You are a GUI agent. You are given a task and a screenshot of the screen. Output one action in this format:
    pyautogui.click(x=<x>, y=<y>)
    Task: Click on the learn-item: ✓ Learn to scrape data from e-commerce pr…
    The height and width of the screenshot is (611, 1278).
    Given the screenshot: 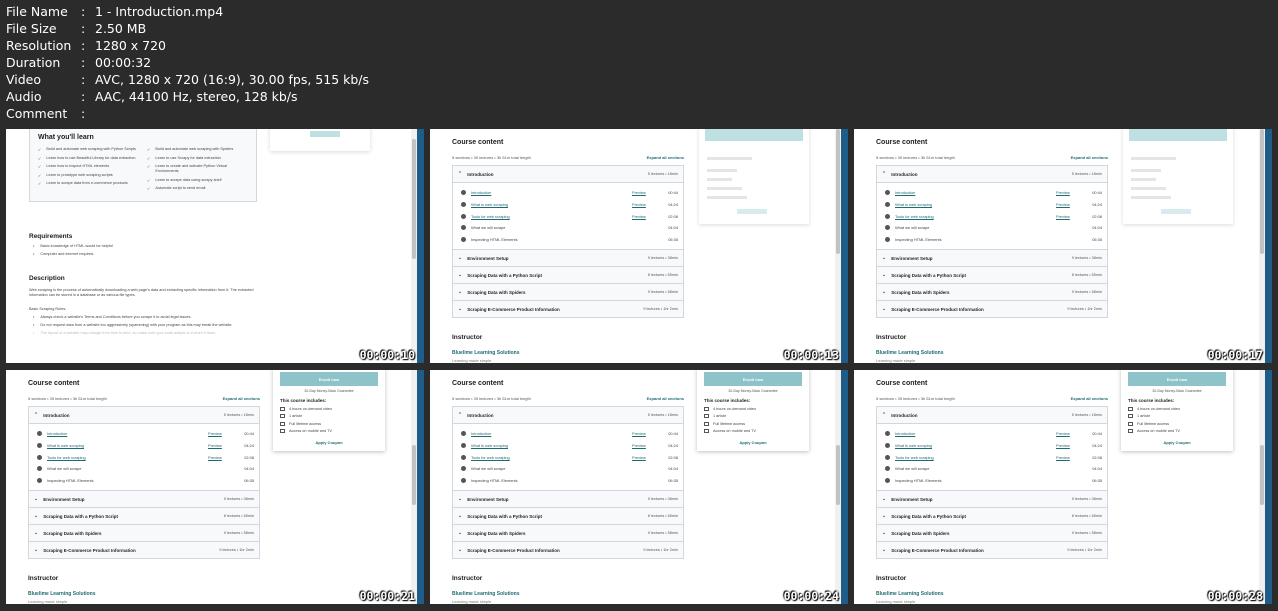 What is the action you would take?
    pyautogui.click(x=83, y=183)
    